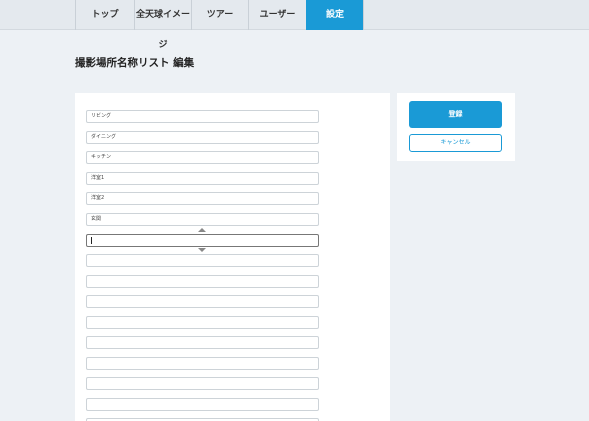 The height and width of the screenshot is (421, 589). Describe the element at coordinates (455, 114) in the screenshot. I see `register-button: 登録` at that location.